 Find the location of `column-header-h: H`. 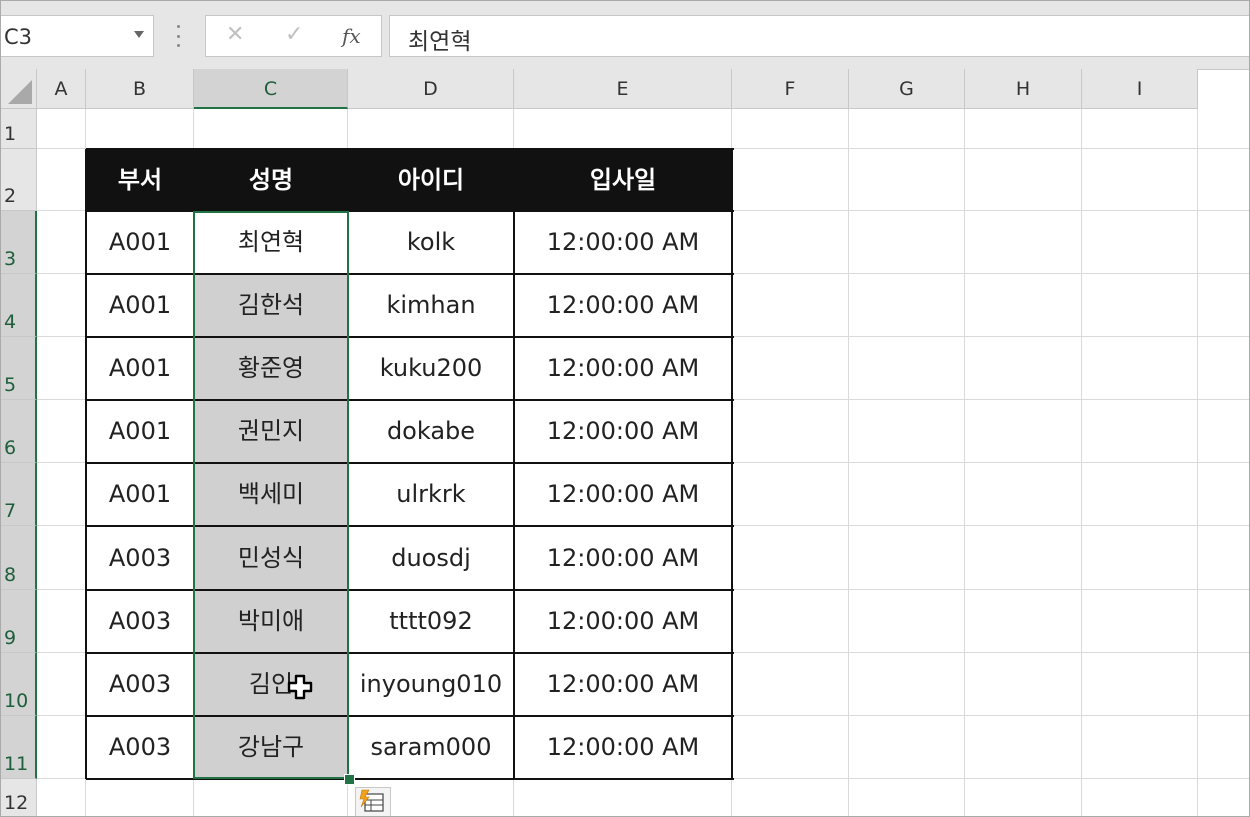

column-header-h: H is located at coordinates (1023, 89).